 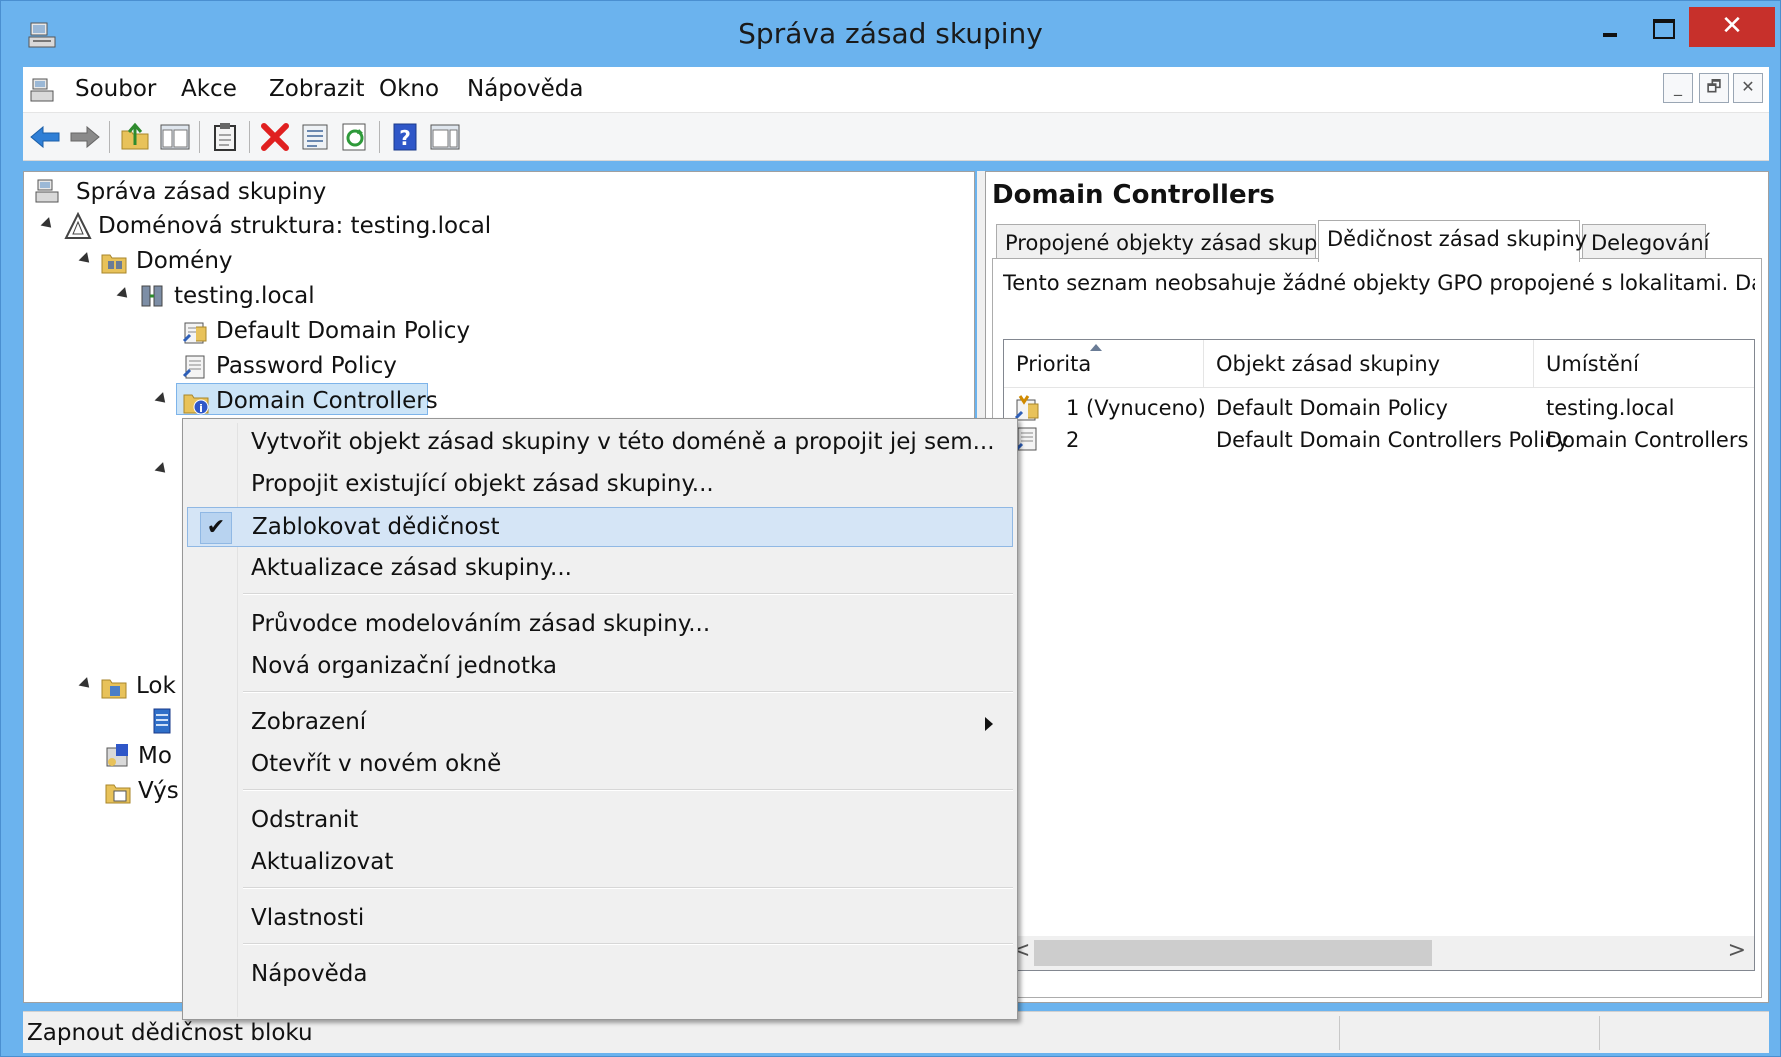 I want to click on tree-label: testing.local, so click(x=244, y=296).